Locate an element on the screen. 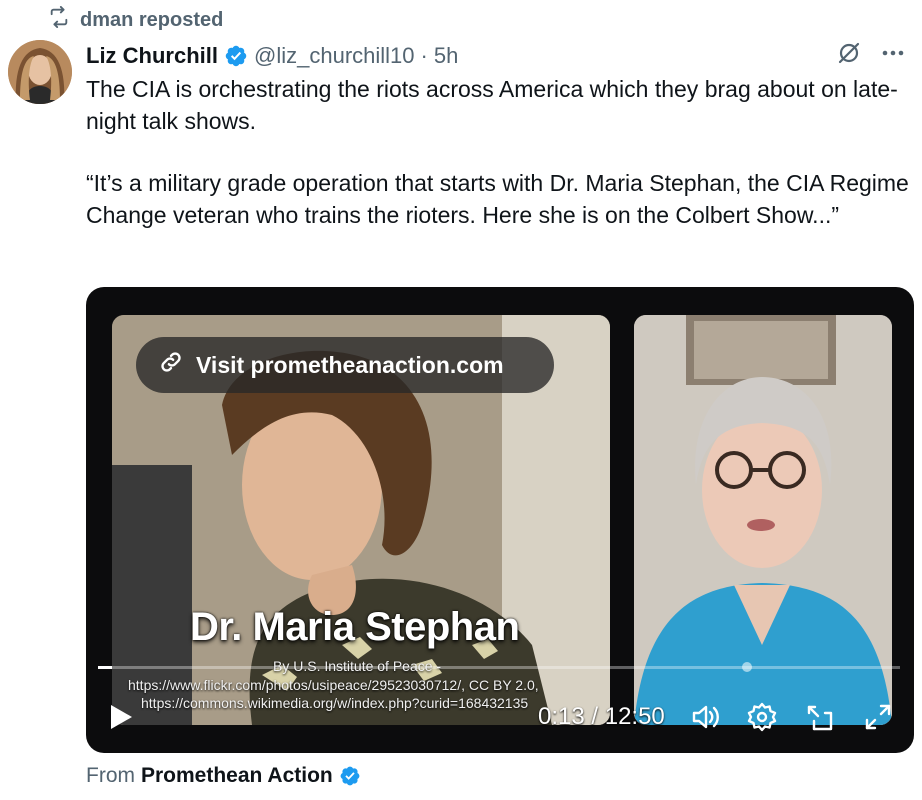 Image resolution: width=922 pixels, height=800 pixels. progress-knob is located at coordinates (747, 667).